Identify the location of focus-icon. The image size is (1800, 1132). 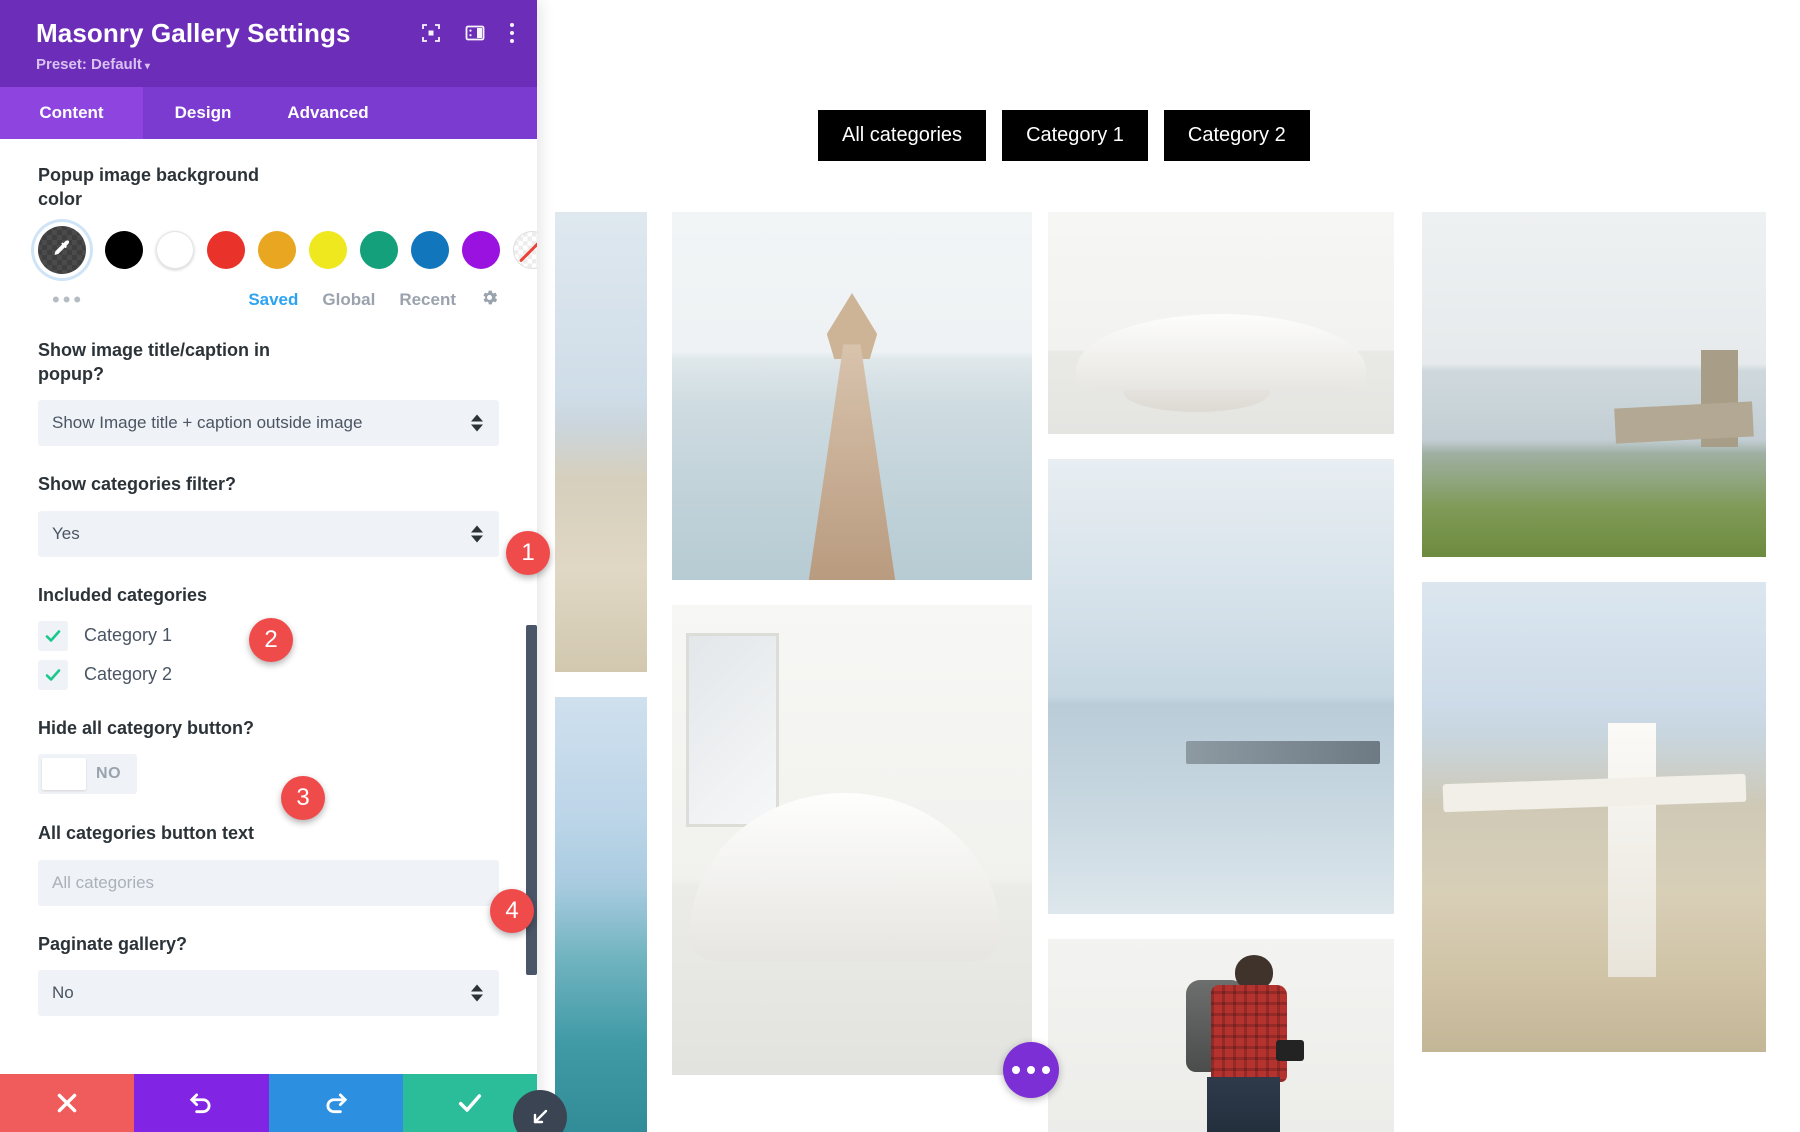
(431, 35).